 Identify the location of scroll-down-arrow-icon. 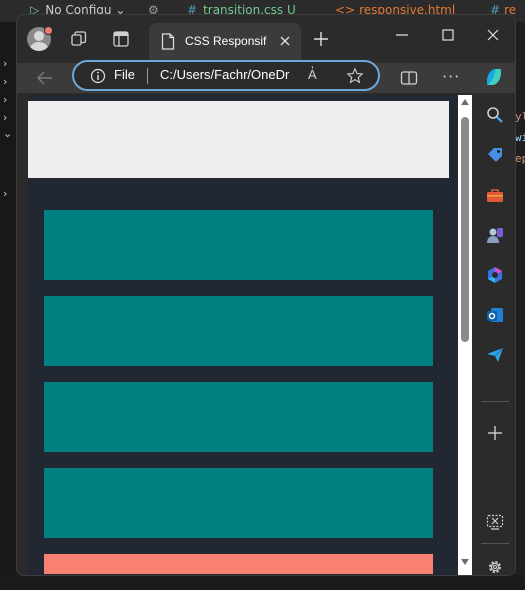
(465, 562).